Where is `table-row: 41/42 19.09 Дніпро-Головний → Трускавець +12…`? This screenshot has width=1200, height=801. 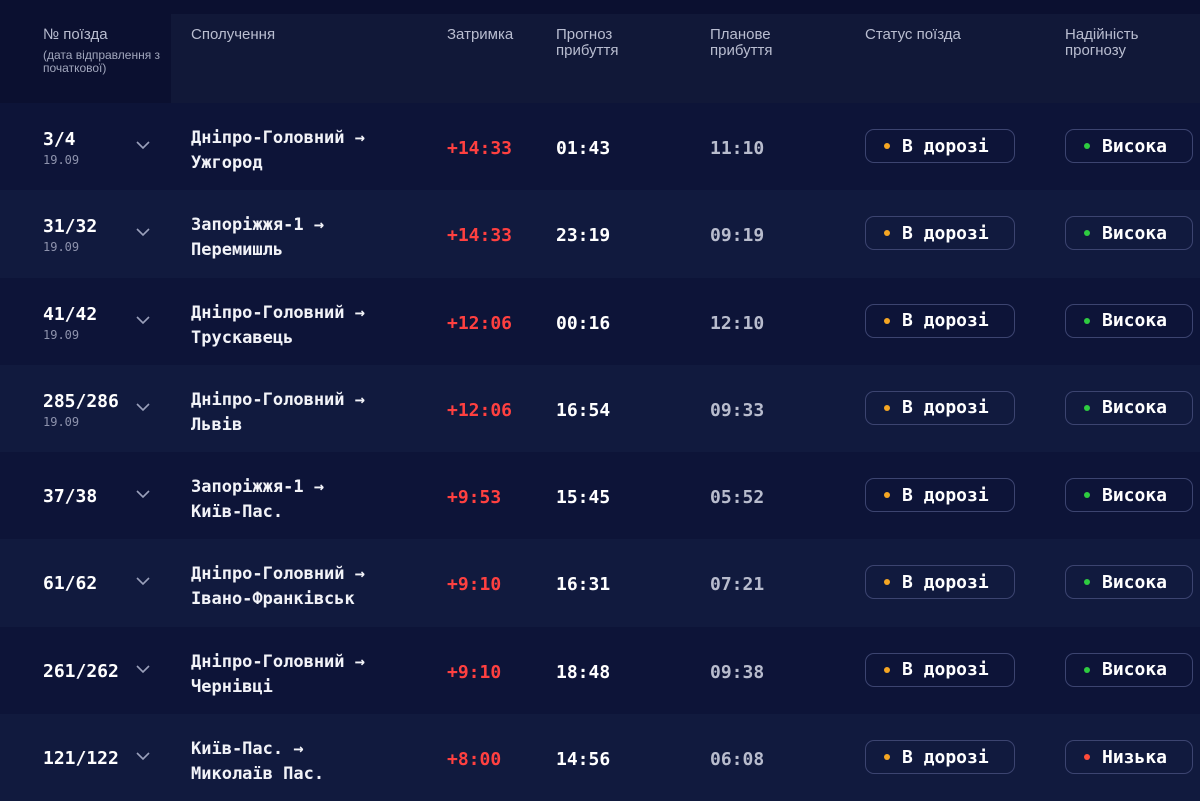 table-row: 41/42 19.09 Дніпро-Головний → Трускавець +12… is located at coordinates (600, 321).